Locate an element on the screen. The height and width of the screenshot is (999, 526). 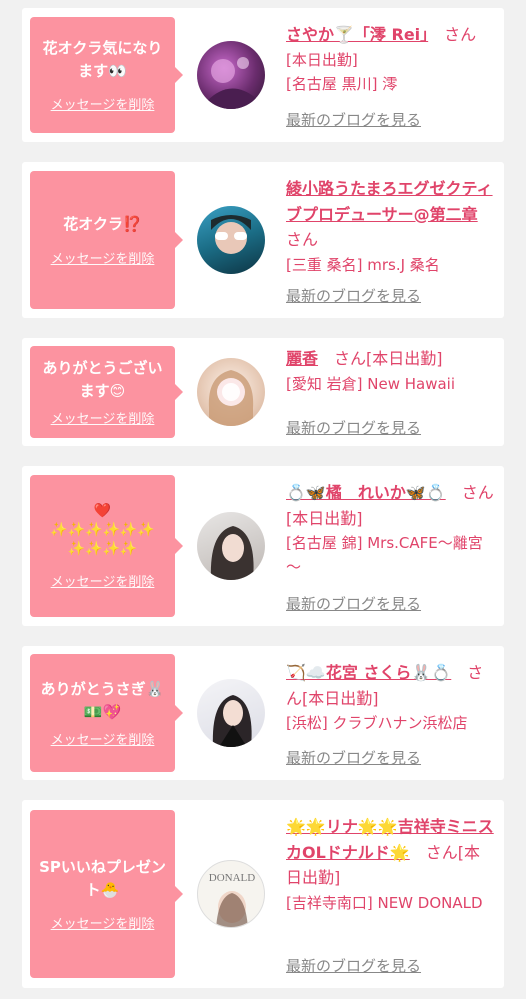
shop-name: [浜松] クラブハナン浜松店 is located at coordinates (377, 723).